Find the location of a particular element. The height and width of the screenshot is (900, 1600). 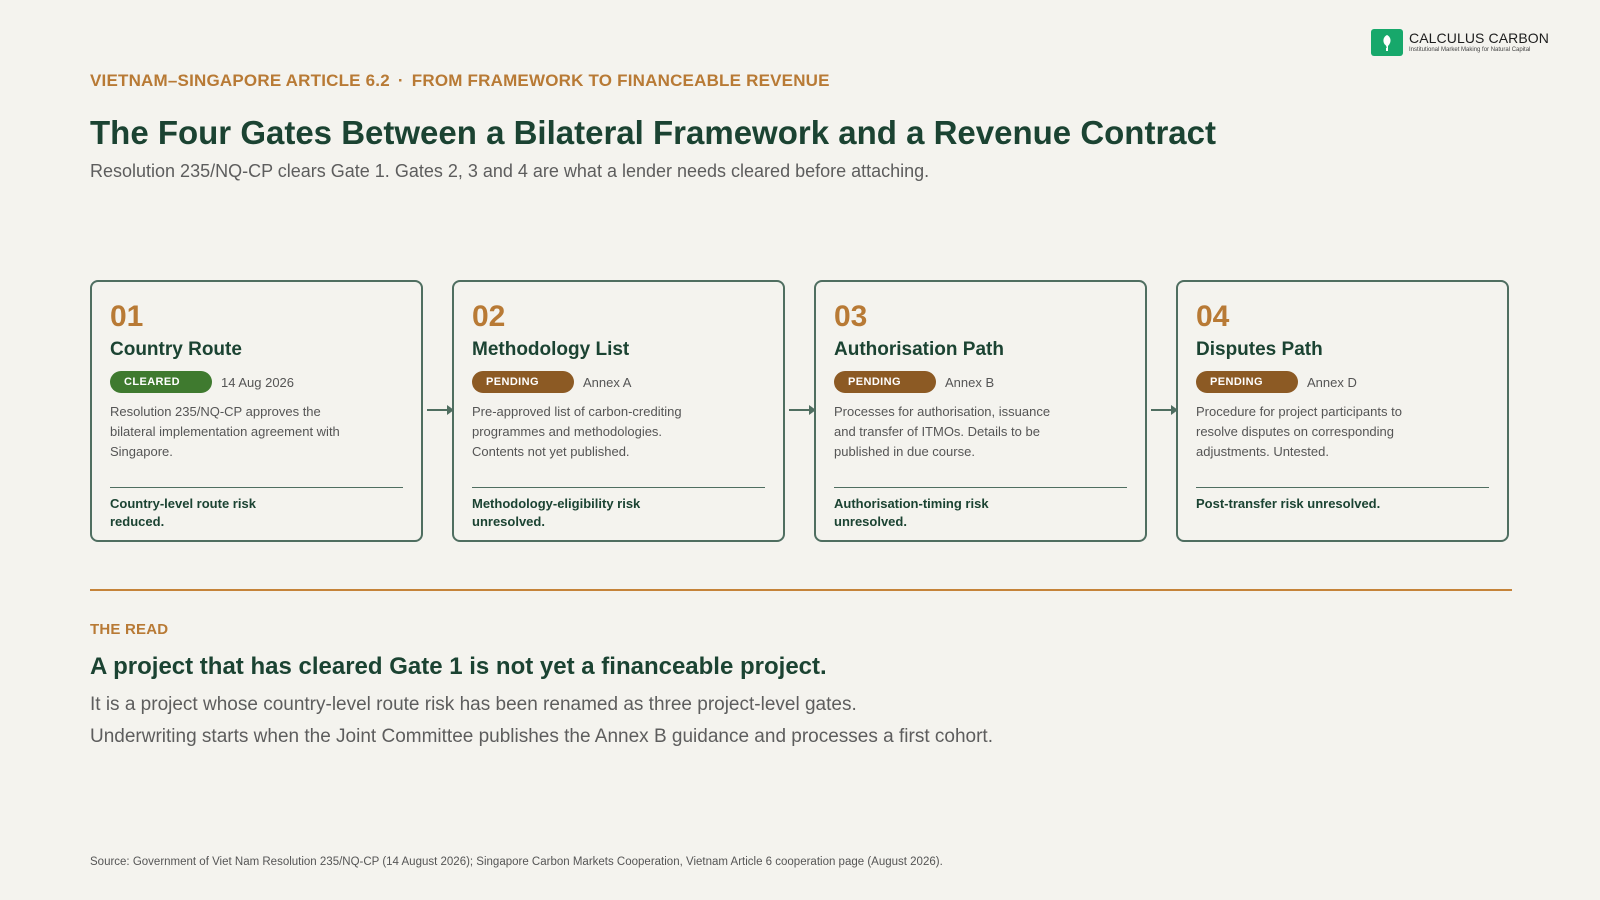

gate-name: Disputes Path is located at coordinates (1259, 349).